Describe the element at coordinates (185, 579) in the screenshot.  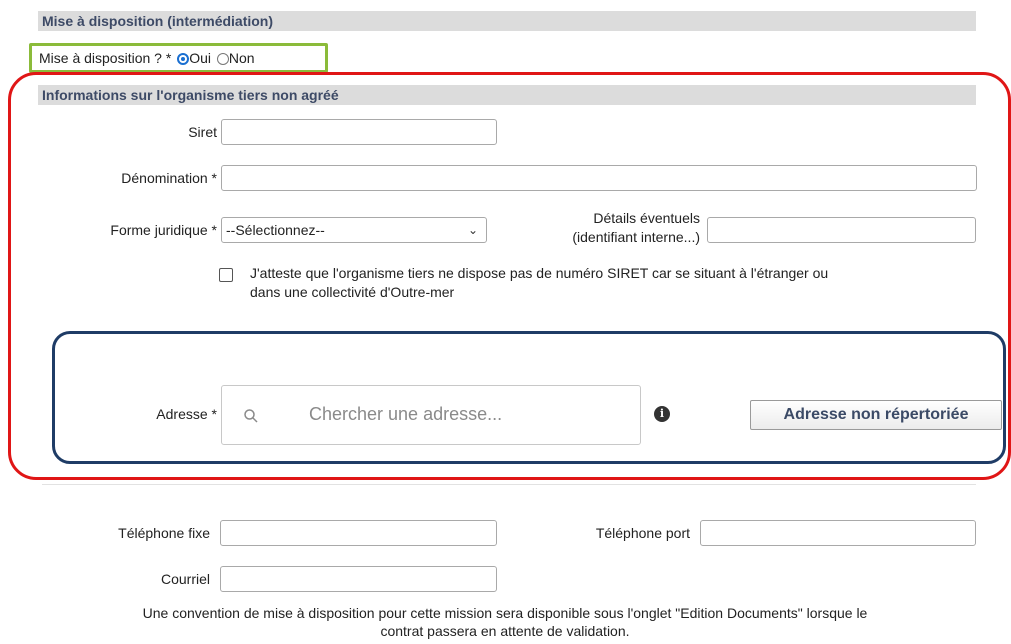
I see `courriel-label: Courriel` at that location.